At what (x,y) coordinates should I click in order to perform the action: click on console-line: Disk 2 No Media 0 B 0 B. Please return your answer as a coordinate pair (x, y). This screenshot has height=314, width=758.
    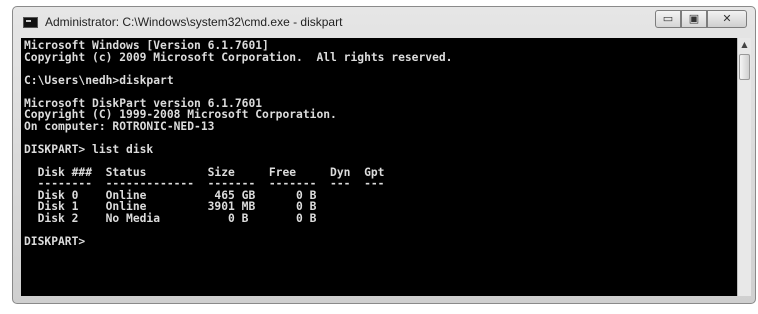
    Looking at the image, I should click on (170, 218).